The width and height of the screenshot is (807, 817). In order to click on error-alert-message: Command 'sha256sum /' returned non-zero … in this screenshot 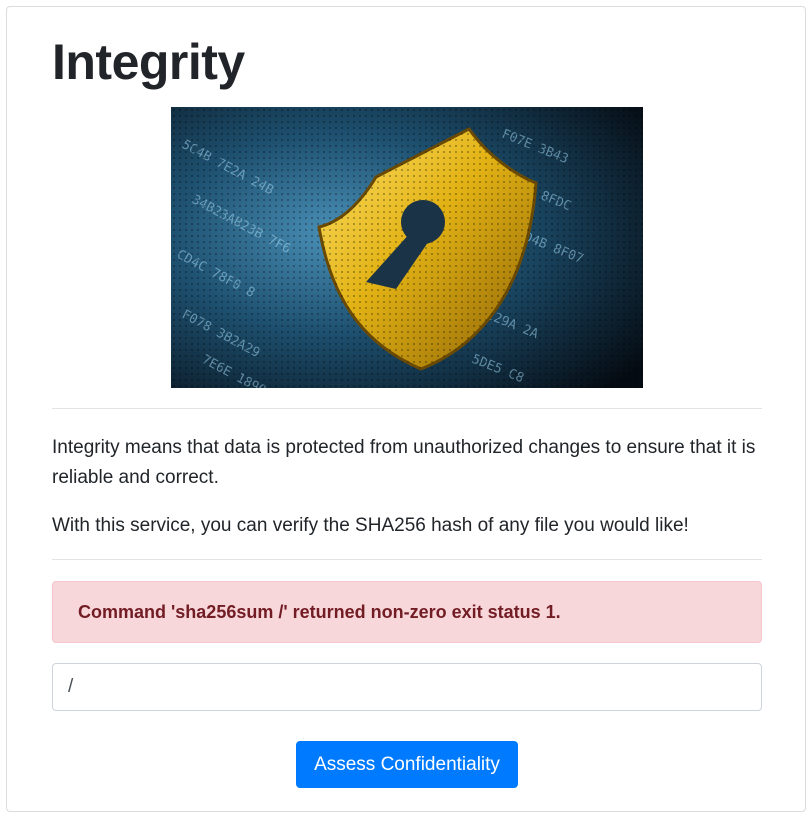, I will do `click(319, 611)`.